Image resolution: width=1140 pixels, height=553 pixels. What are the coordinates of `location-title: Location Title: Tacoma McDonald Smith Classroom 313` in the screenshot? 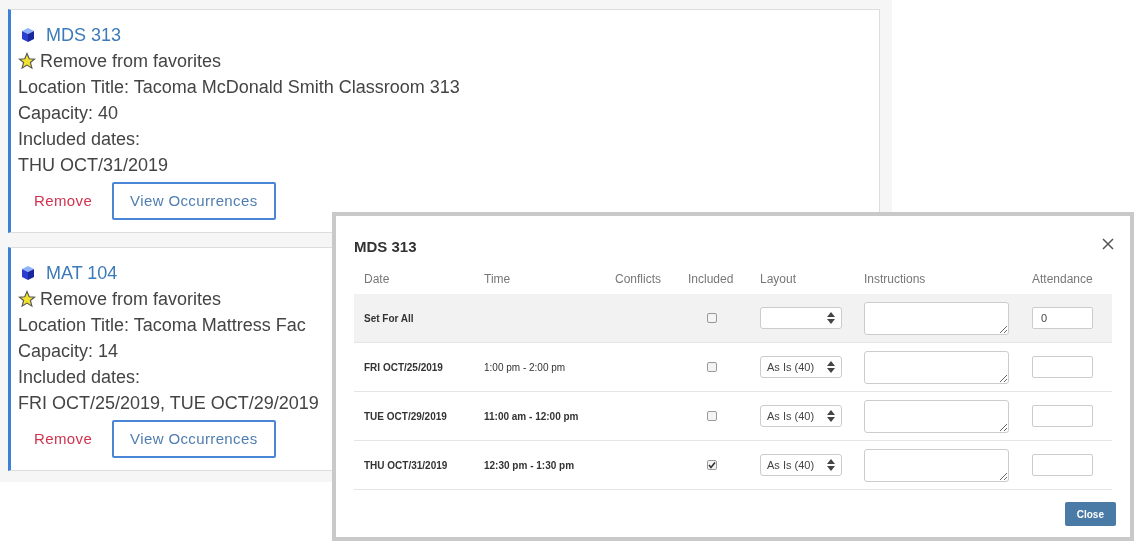 It's located at (239, 87).